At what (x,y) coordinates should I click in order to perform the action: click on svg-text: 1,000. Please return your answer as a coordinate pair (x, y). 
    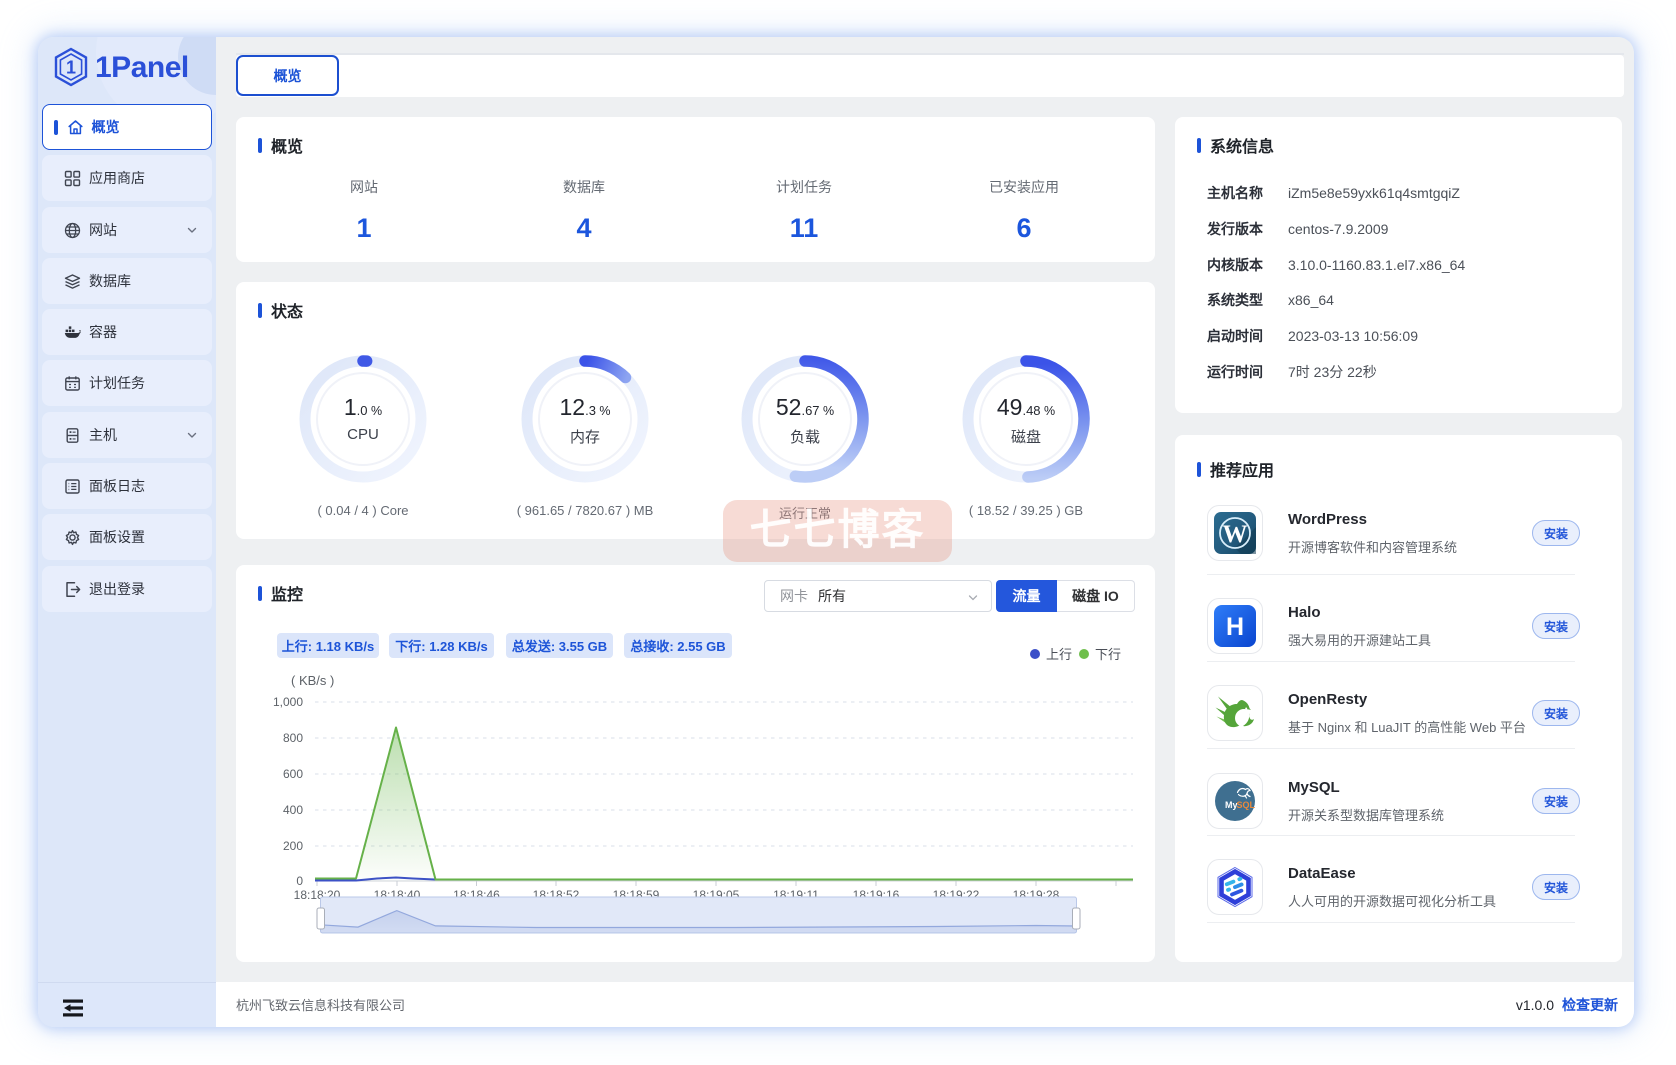
    Looking at the image, I should click on (288, 702).